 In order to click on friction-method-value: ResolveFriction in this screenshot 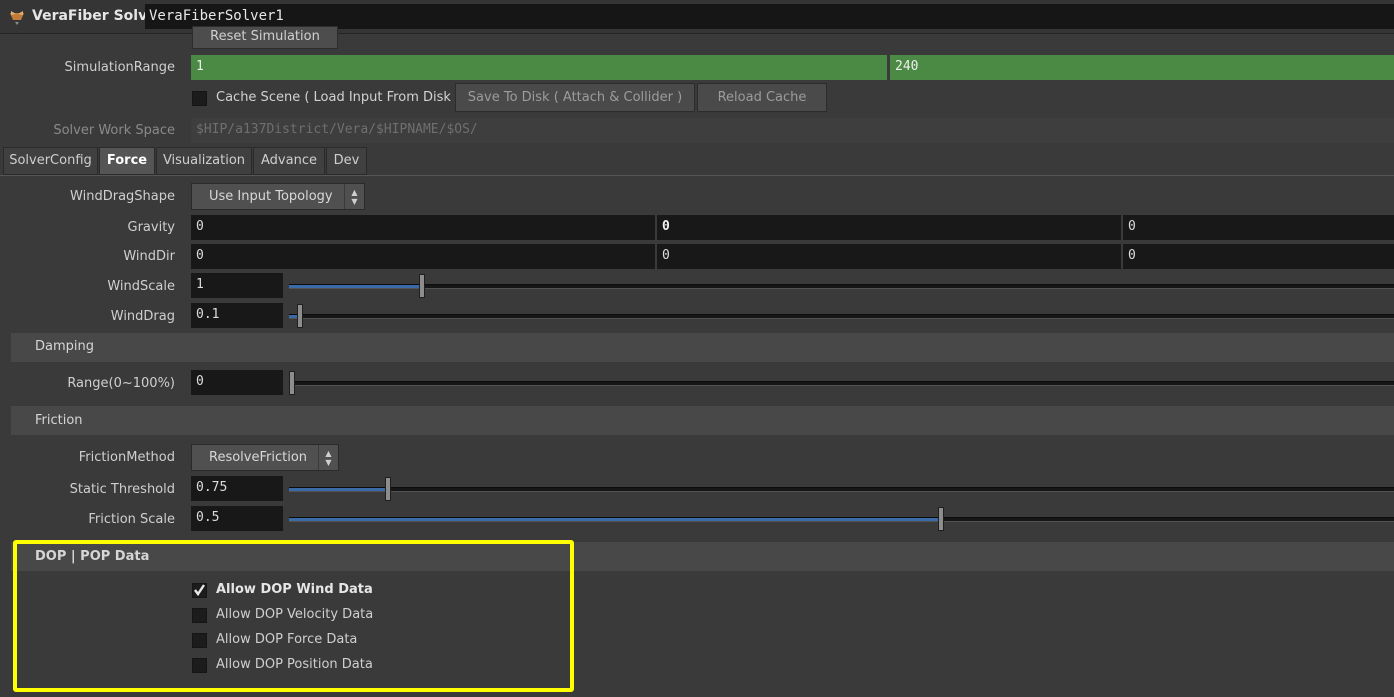, I will do `click(258, 457)`.